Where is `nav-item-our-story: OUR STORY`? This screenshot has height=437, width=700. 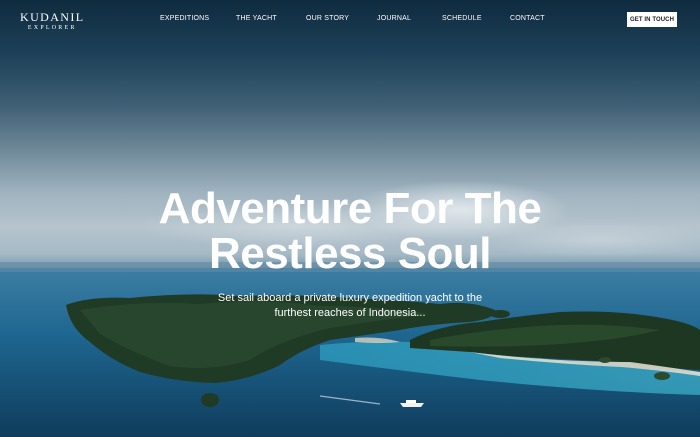
nav-item-our-story: OUR STORY is located at coordinates (327, 18).